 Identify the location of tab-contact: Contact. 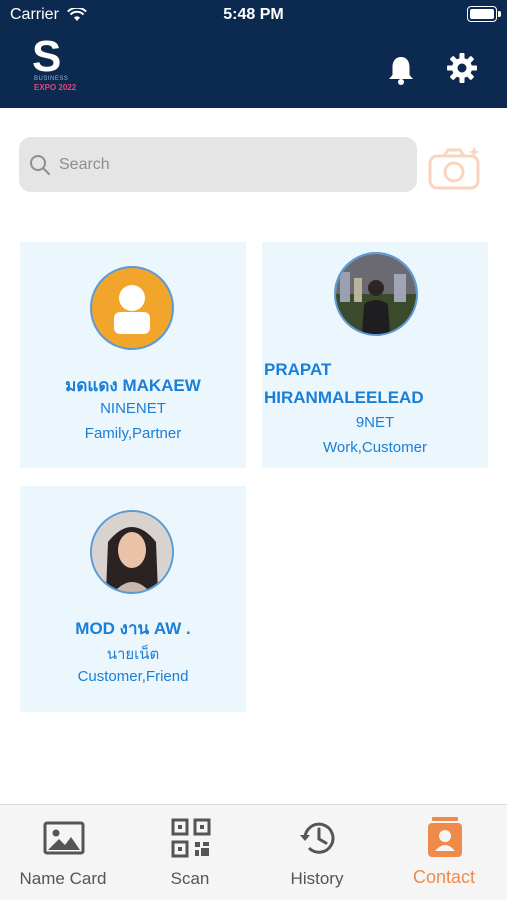
(444, 852).